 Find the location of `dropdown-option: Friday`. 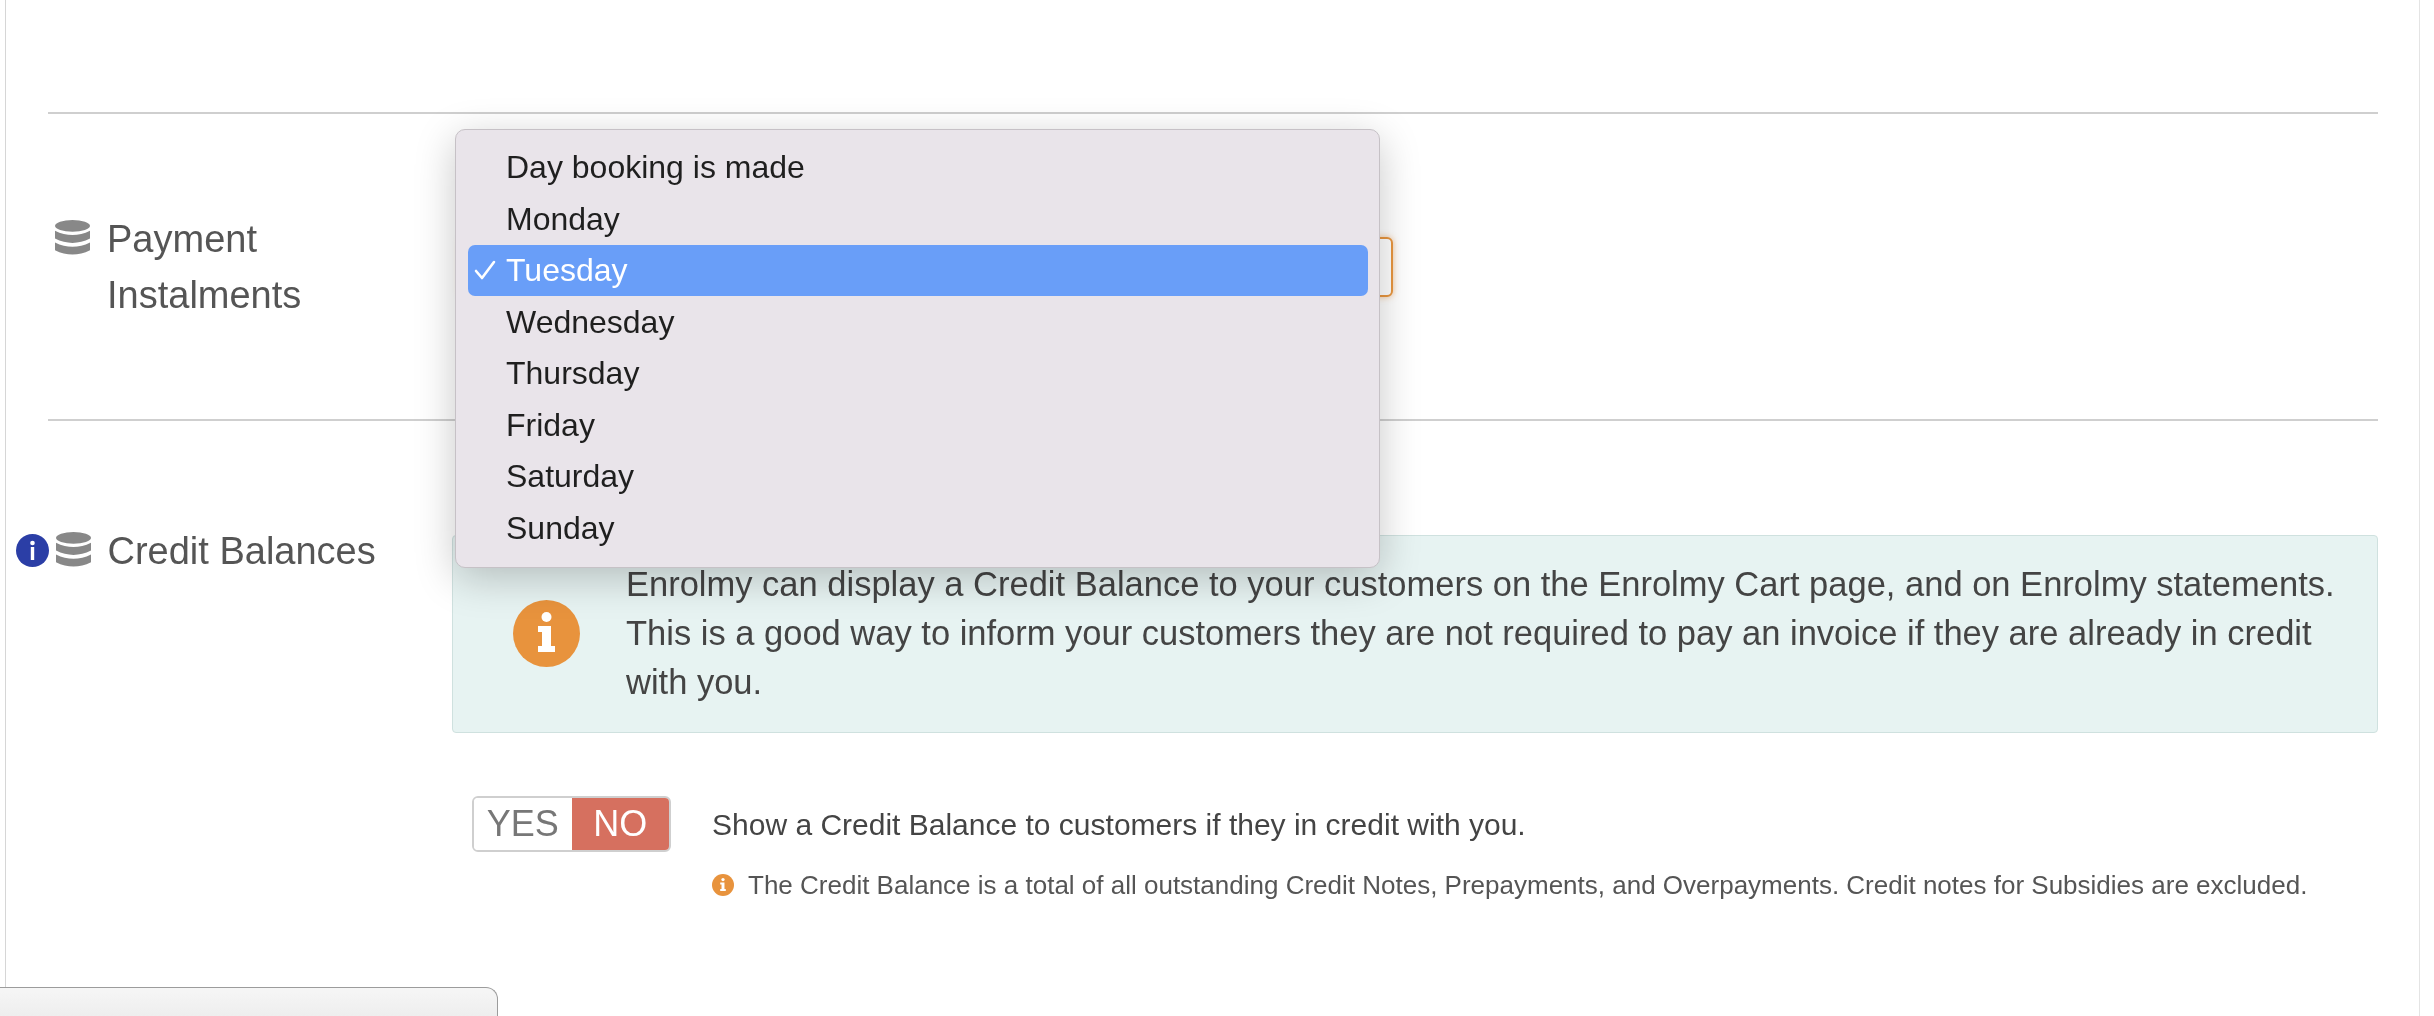

dropdown-option: Friday is located at coordinates (918, 425).